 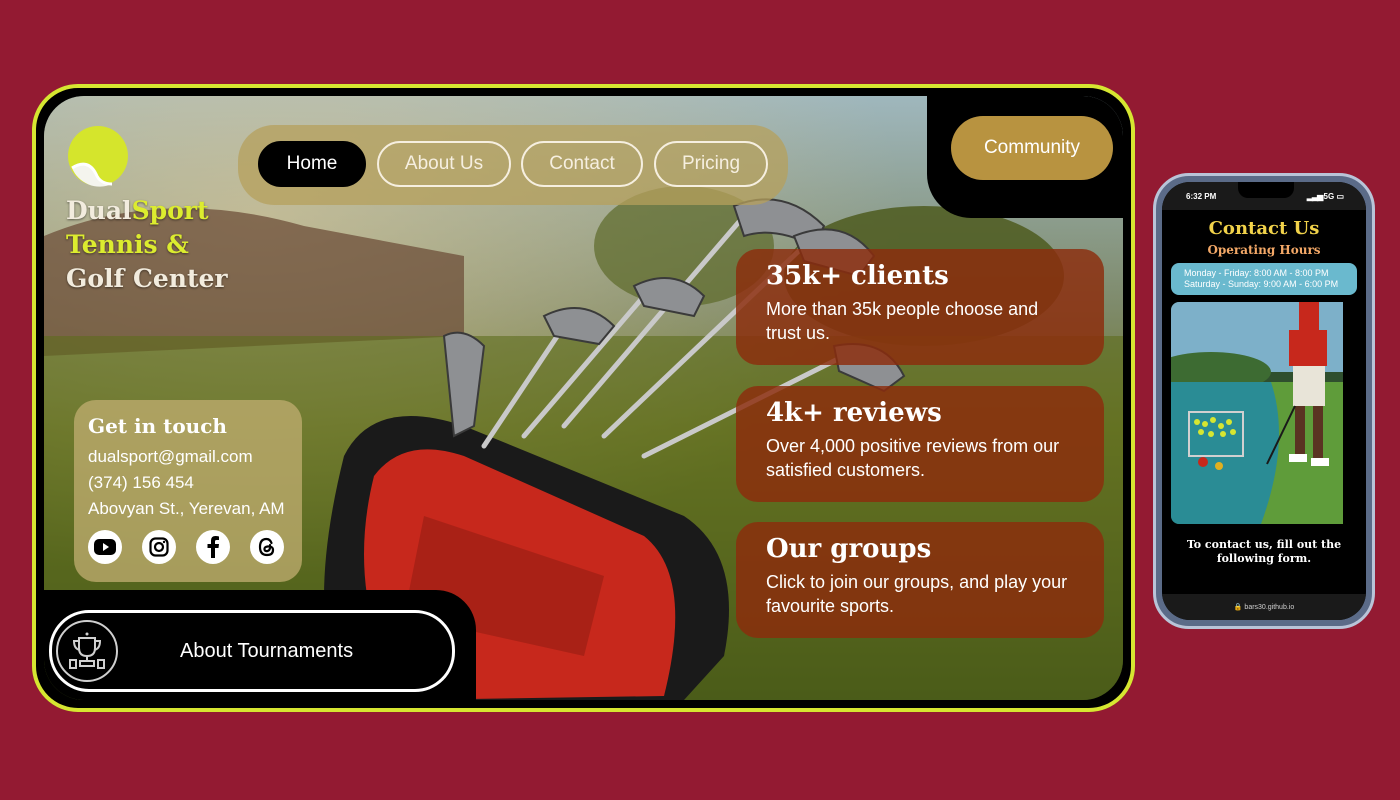 I want to click on stat-title: Our groups, so click(x=849, y=549).